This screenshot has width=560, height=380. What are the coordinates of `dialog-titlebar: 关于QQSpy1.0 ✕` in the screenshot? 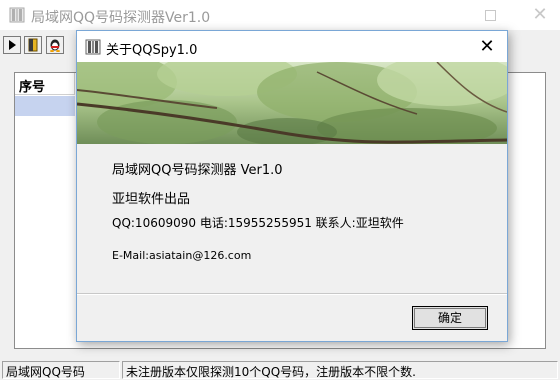 It's located at (292, 46).